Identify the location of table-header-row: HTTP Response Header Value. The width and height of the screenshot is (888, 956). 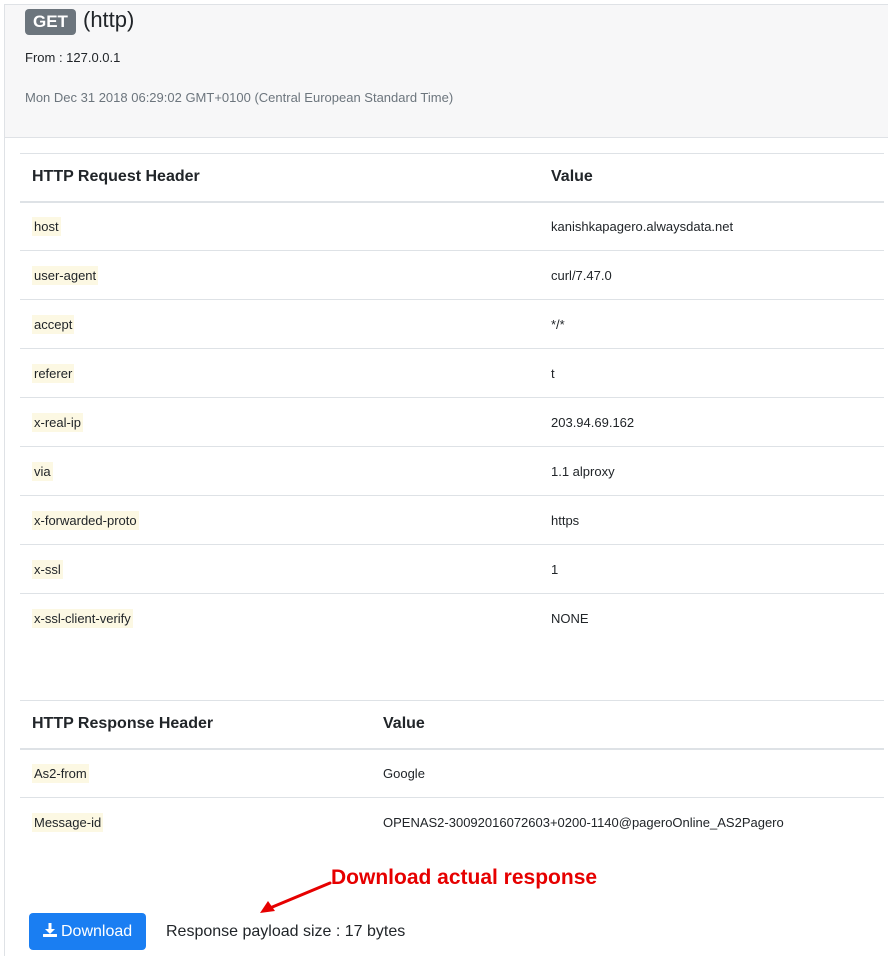
(452, 725).